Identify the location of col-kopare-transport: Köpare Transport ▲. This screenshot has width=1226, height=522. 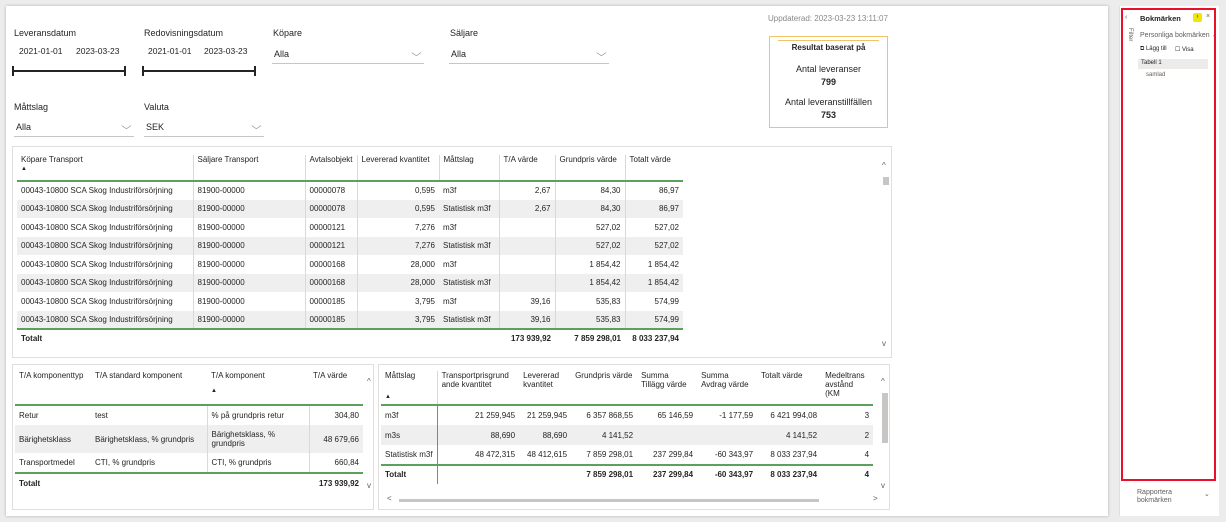
(105, 168).